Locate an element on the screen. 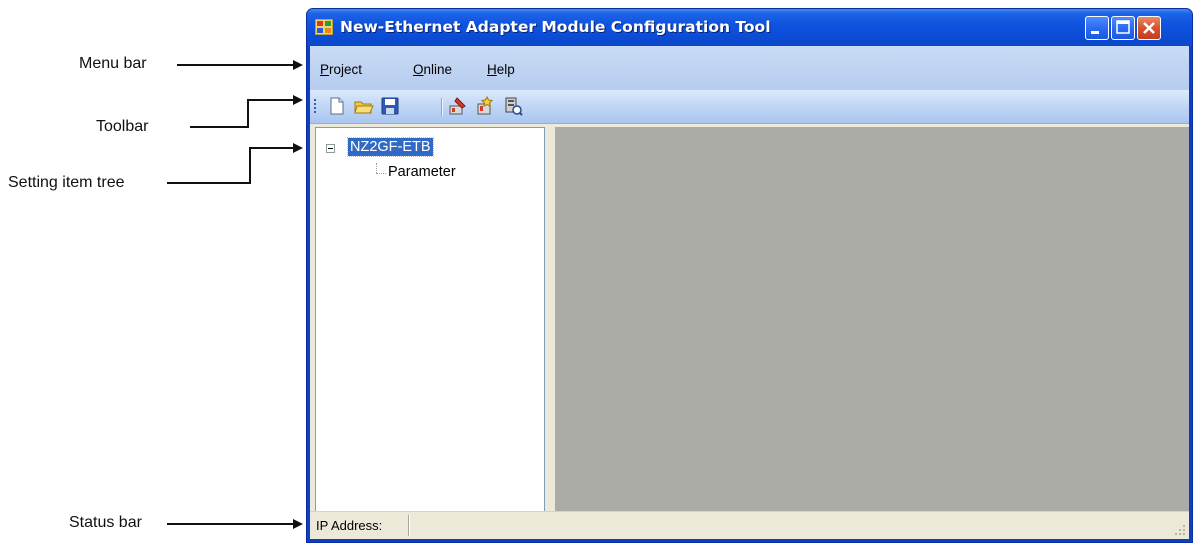 The width and height of the screenshot is (1198, 546). arrow-toolbar is located at coordinates (246, 111).